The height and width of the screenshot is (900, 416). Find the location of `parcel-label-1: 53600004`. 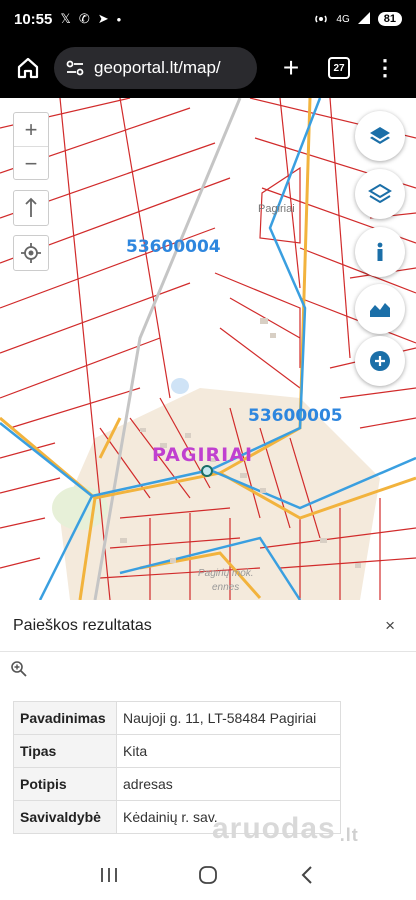

parcel-label-1: 53600004 is located at coordinates (173, 247).